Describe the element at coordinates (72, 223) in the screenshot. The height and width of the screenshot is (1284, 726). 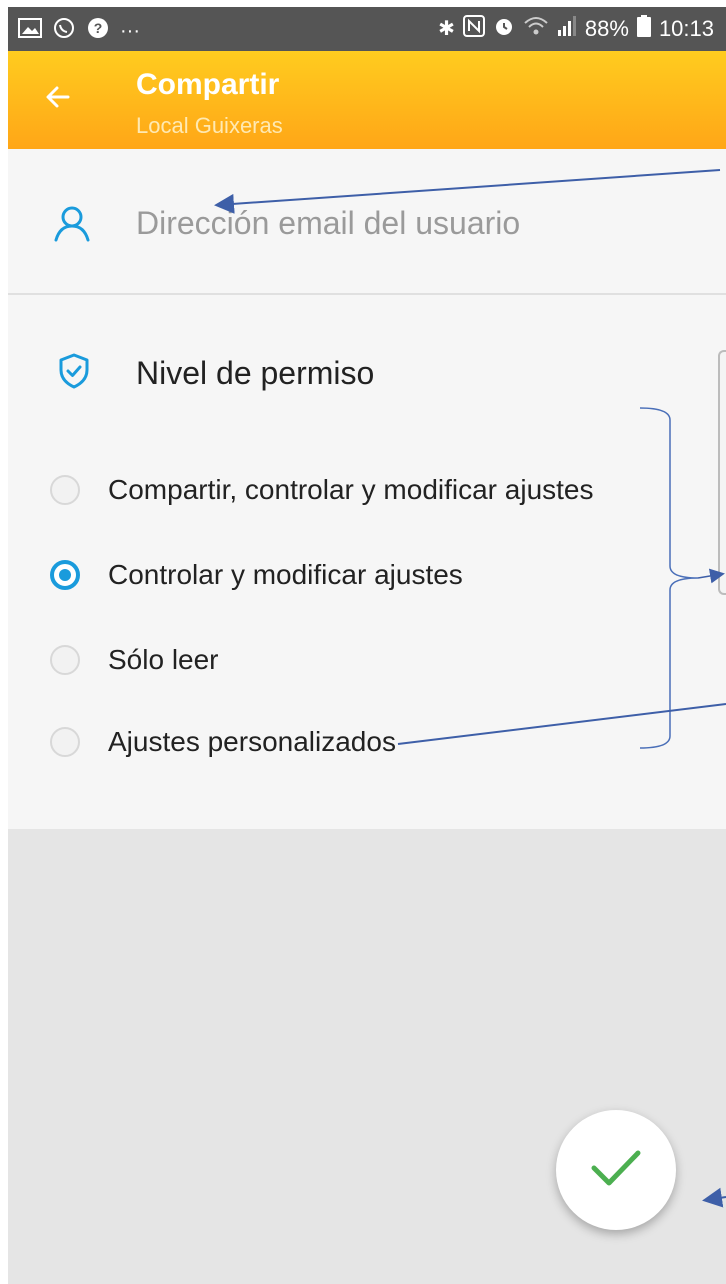
I see `user-icon` at that location.